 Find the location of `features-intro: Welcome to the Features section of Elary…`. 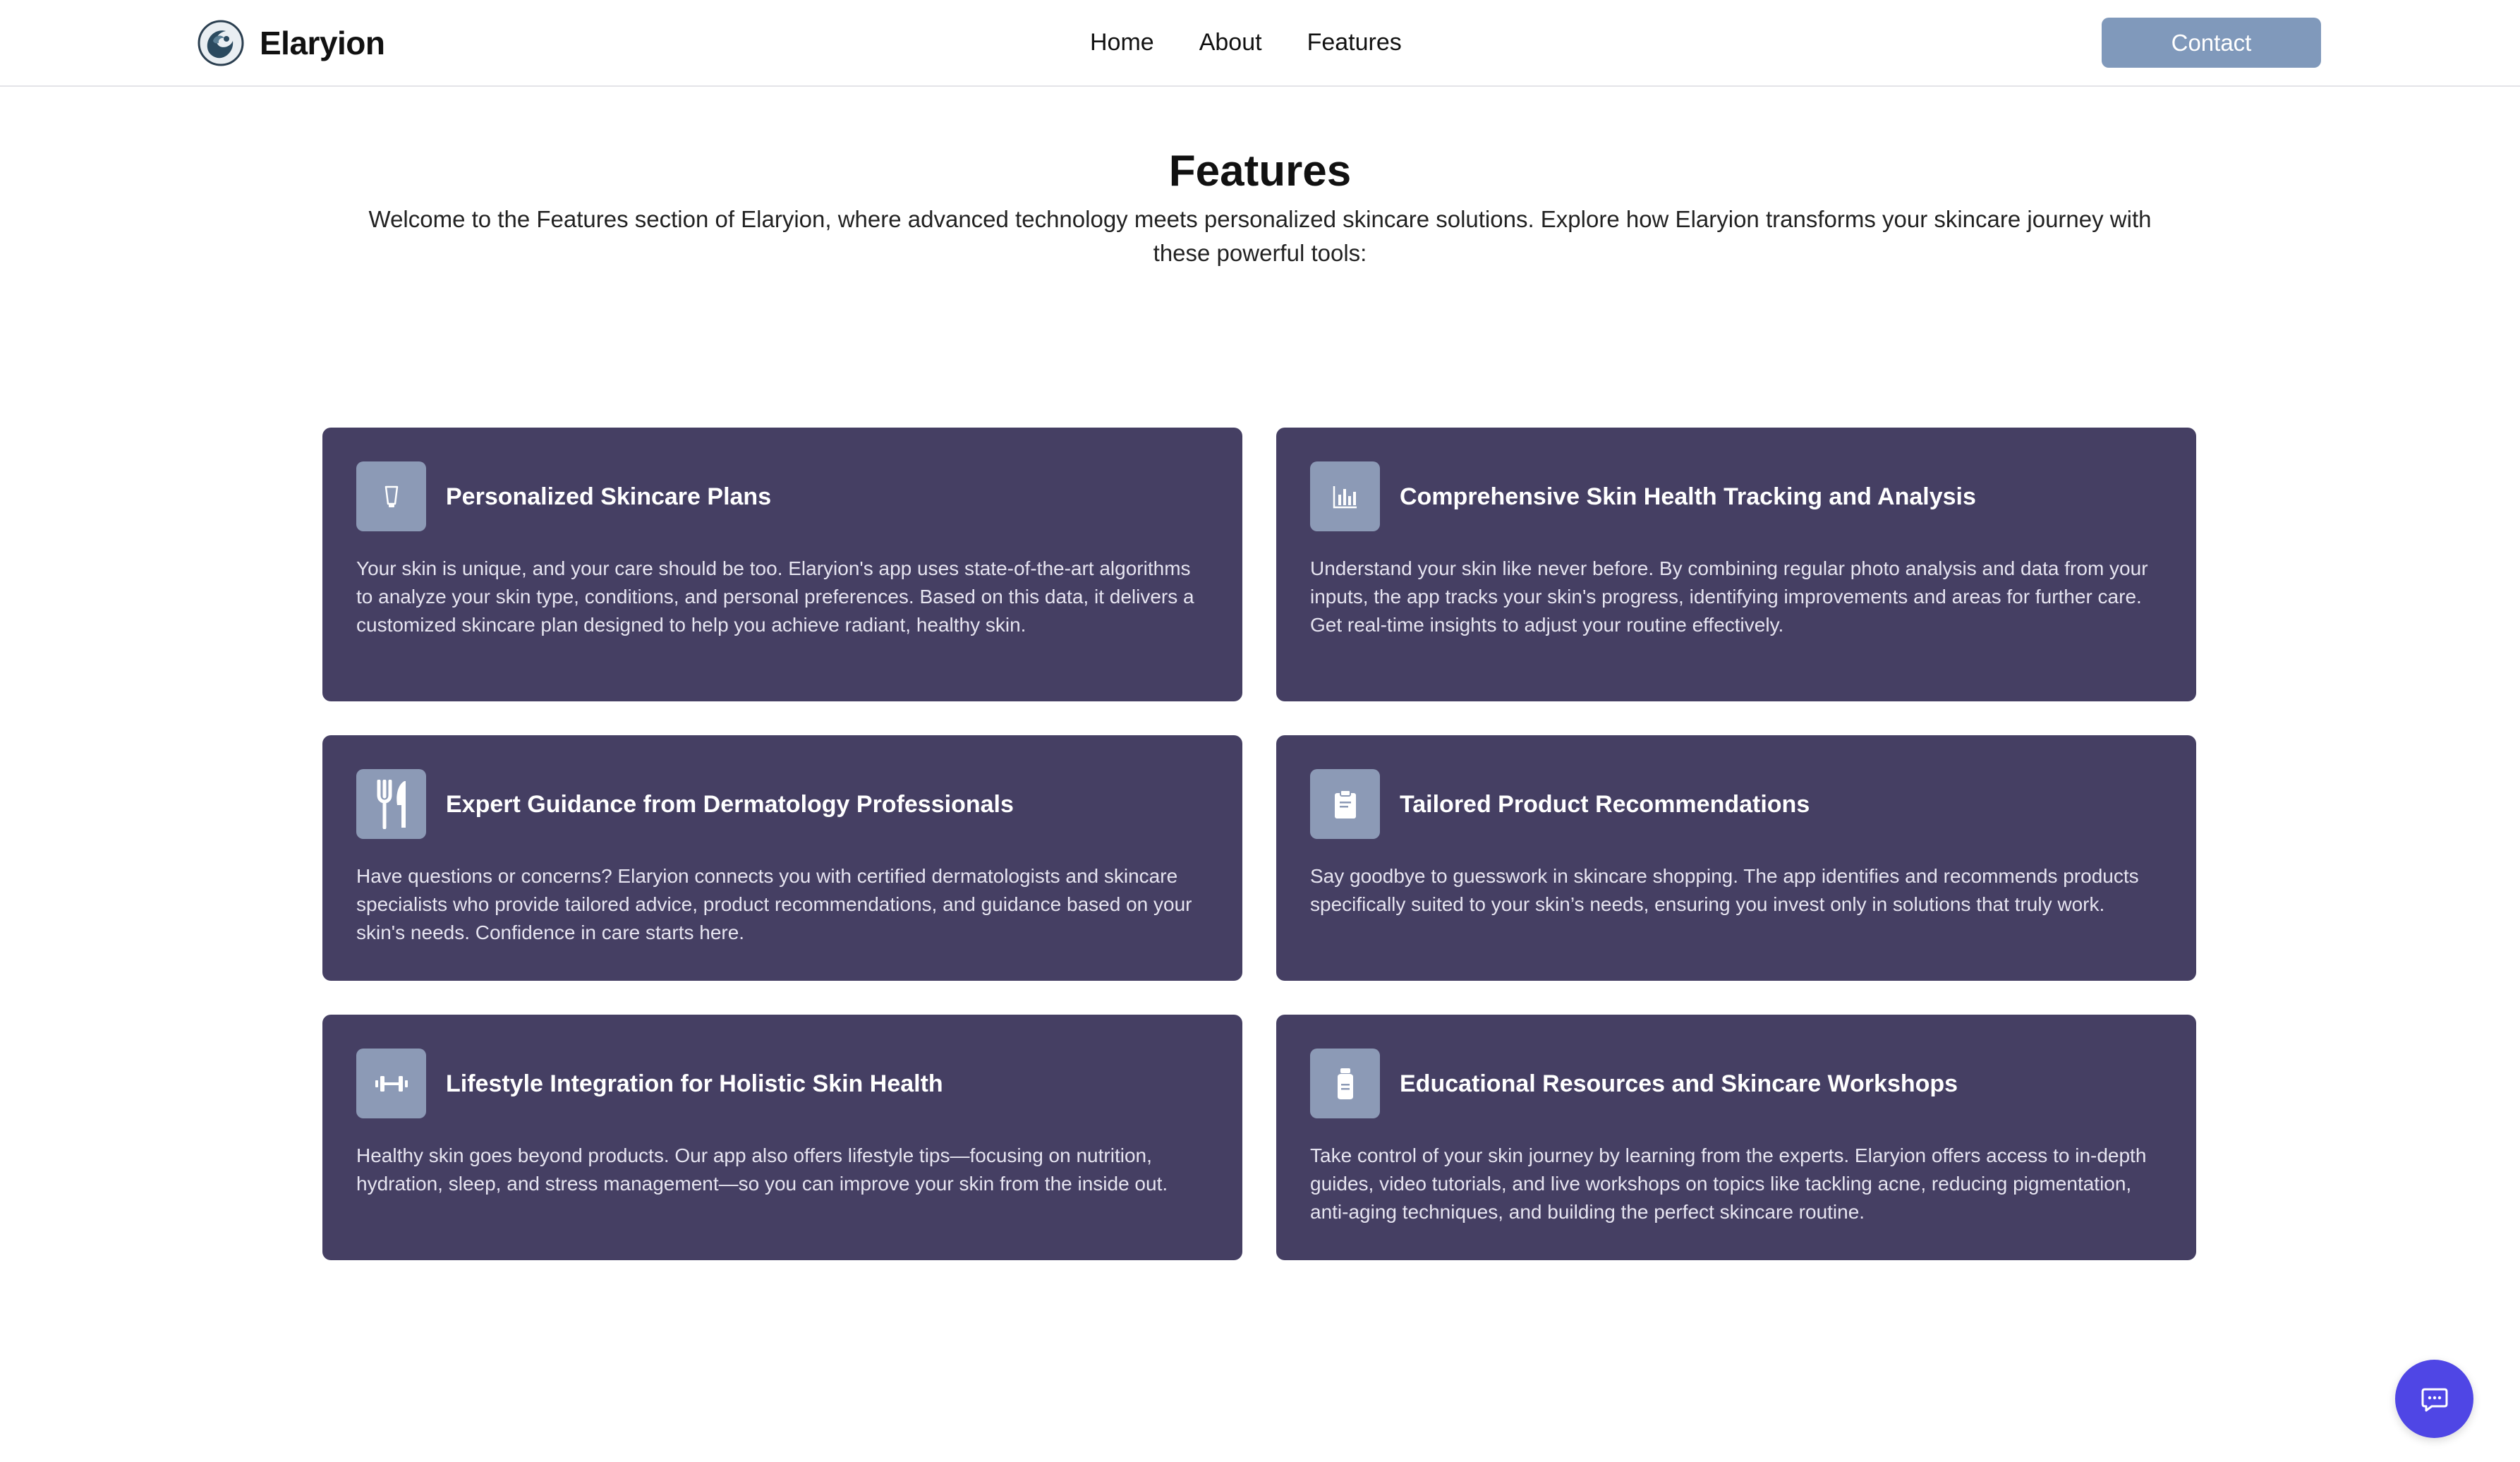

features-intro: Welcome to the Features section of Elary… is located at coordinates (1260, 236).